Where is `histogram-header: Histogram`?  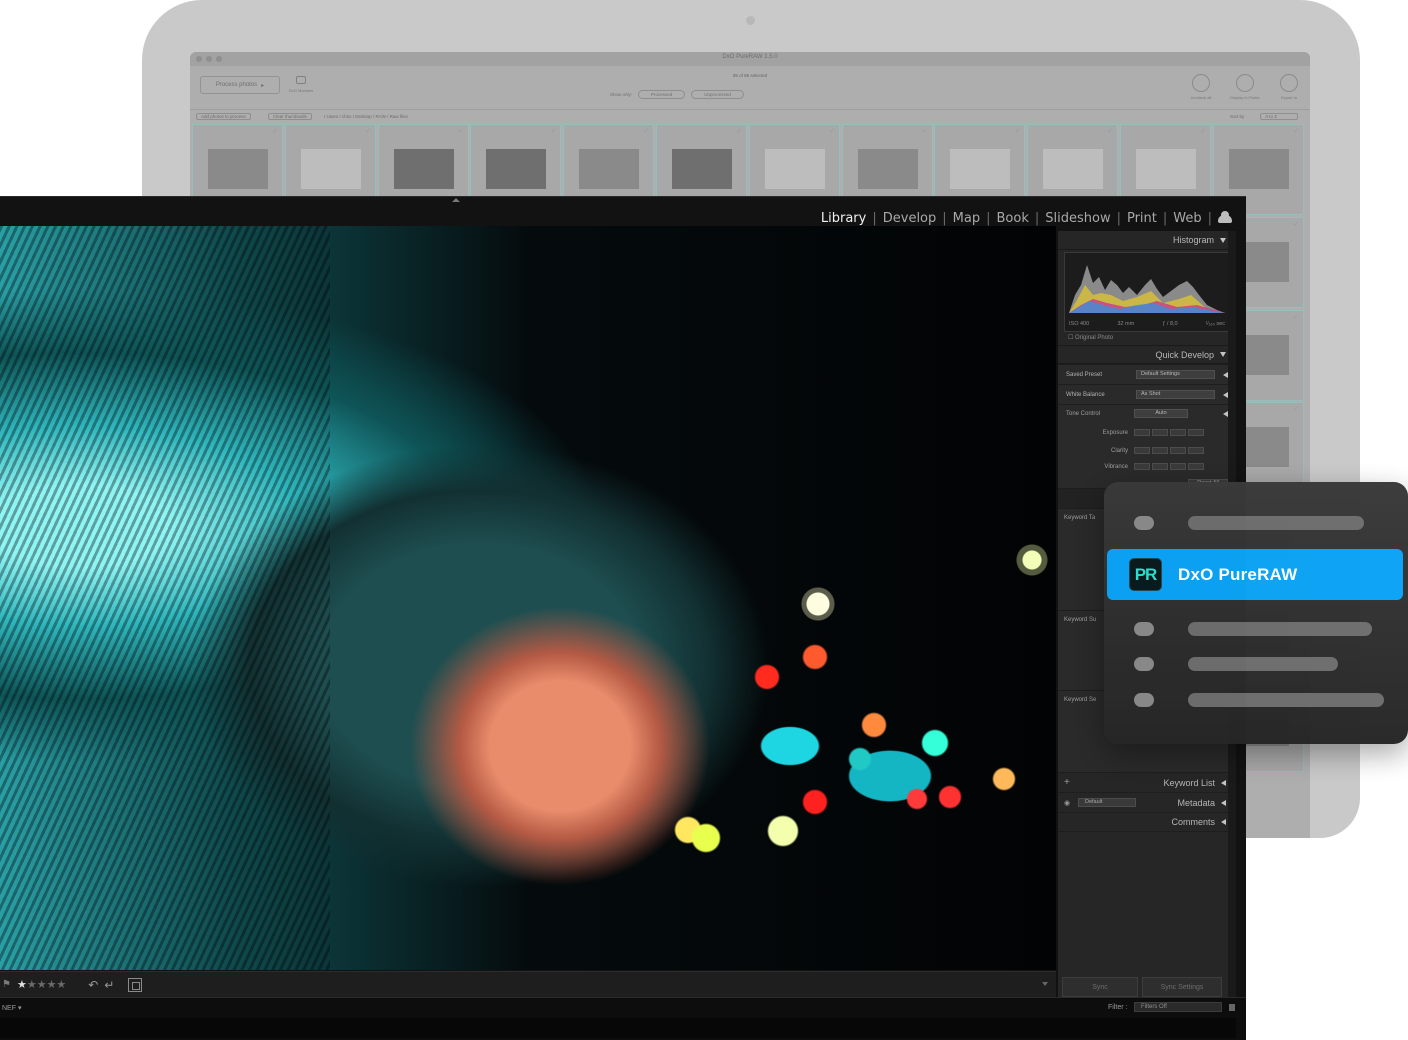 histogram-header: Histogram is located at coordinates (1147, 240).